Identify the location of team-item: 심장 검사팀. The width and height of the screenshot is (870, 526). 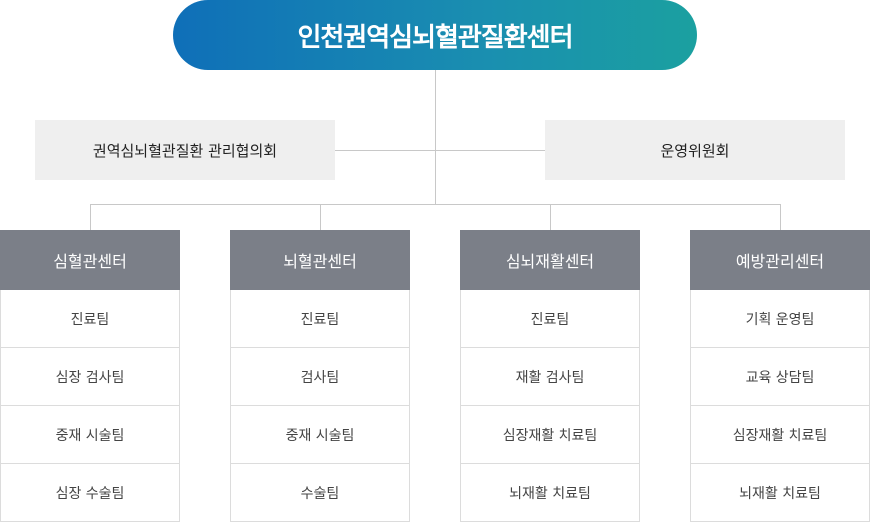
(90, 377).